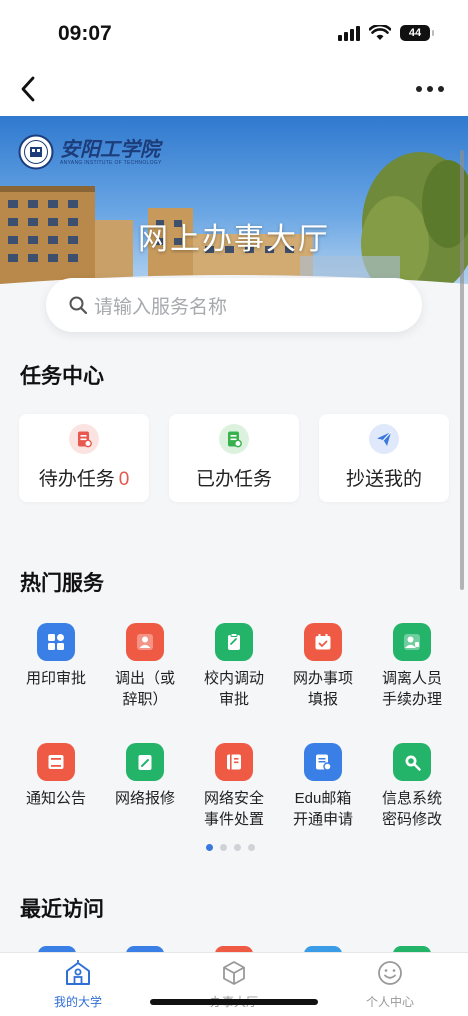  Describe the element at coordinates (144, 689) in the screenshot. I see `service-label: 调出（或 辞职）` at that location.